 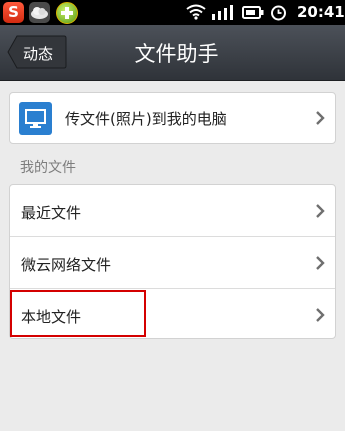 What do you see at coordinates (253, 12) in the screenshot?
I see `battery-icon` at bounding box center [253, 12].